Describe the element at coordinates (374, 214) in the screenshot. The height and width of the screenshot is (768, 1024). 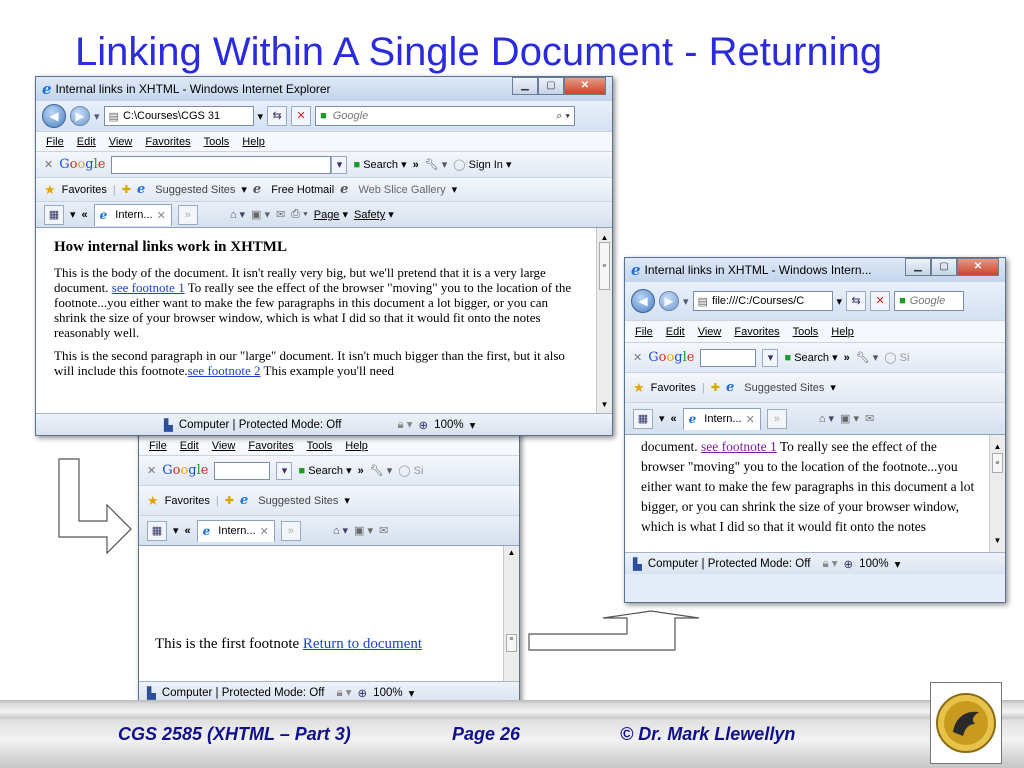
I see `safety-menu: Safety ▾` at that location.